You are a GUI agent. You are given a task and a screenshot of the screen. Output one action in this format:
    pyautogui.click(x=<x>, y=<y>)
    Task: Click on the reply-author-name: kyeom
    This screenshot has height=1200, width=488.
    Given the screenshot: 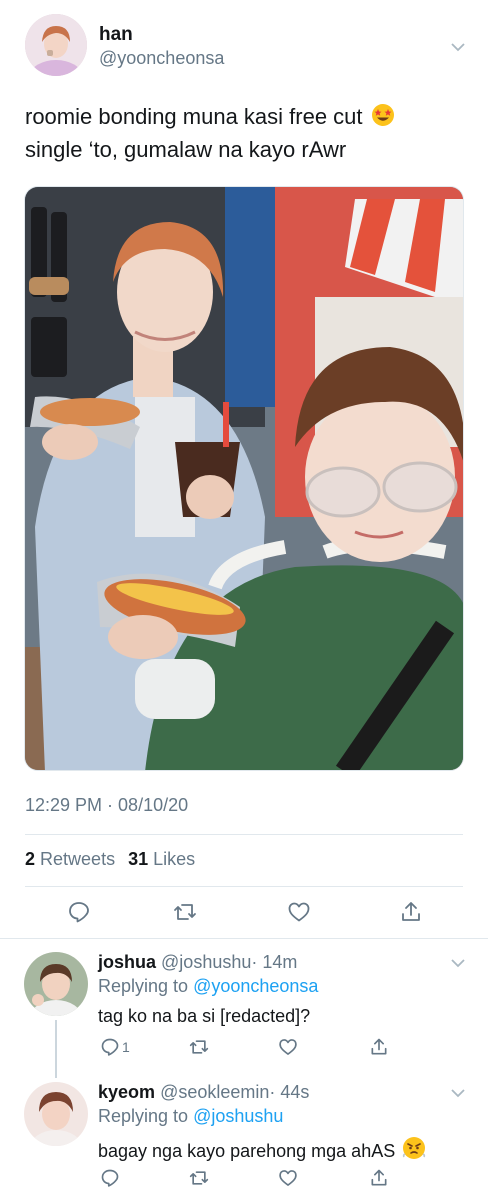 What is the action you would take?
    pyautogui.click(x=126, y=1092)
    